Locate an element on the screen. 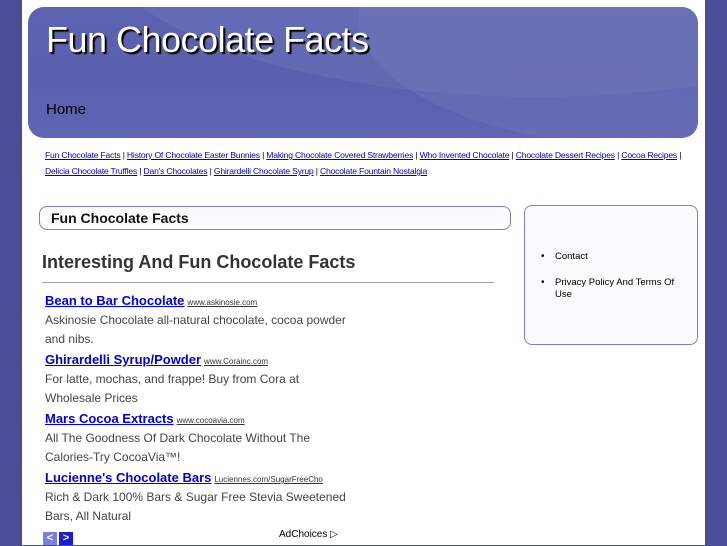  ad-title-link: Bean to Bar Chocolate is located at coordinates (114, 300).